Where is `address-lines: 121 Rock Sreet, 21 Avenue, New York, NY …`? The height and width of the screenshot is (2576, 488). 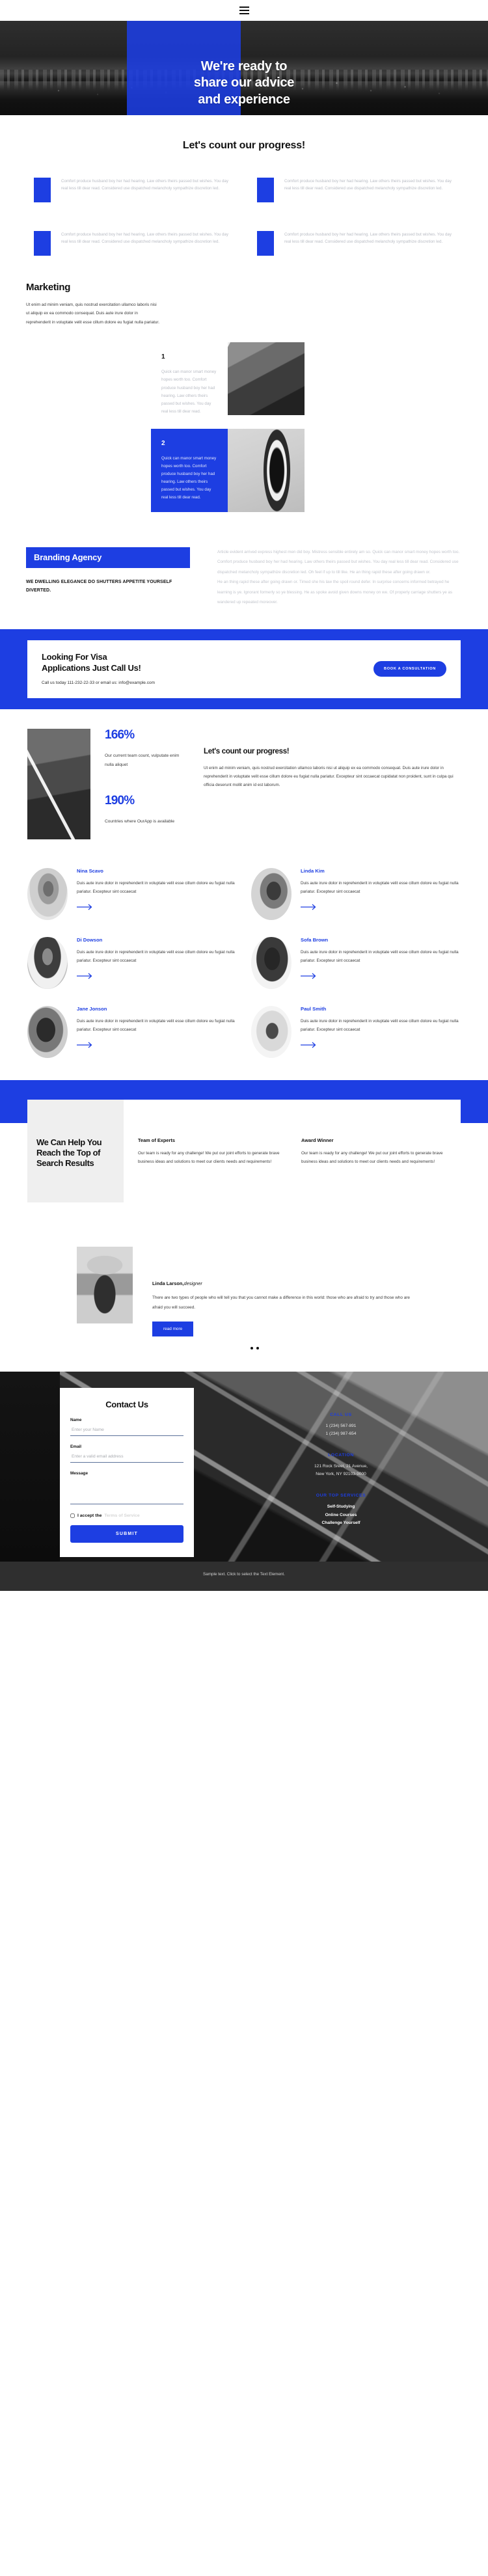 address-lines: 121 Rock Sreet, 21 Avenue, New York, NY … is located at coordinates (341, 1470).